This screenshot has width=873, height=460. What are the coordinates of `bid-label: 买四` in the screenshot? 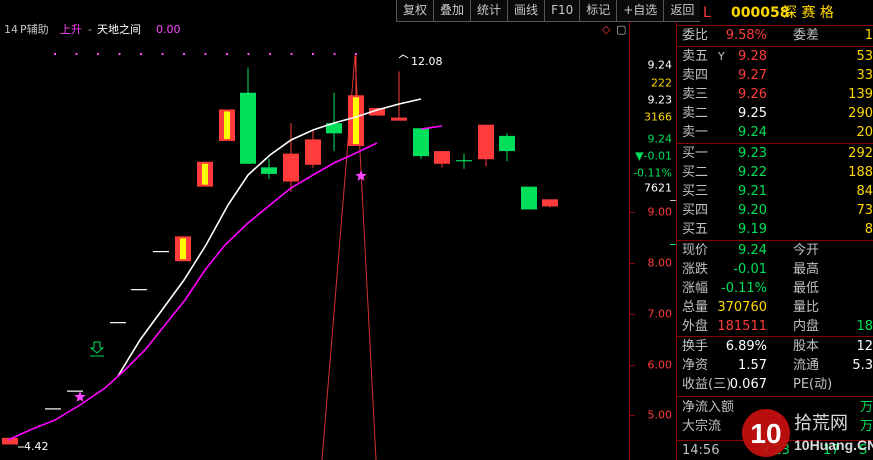 It's located at (695, 210).